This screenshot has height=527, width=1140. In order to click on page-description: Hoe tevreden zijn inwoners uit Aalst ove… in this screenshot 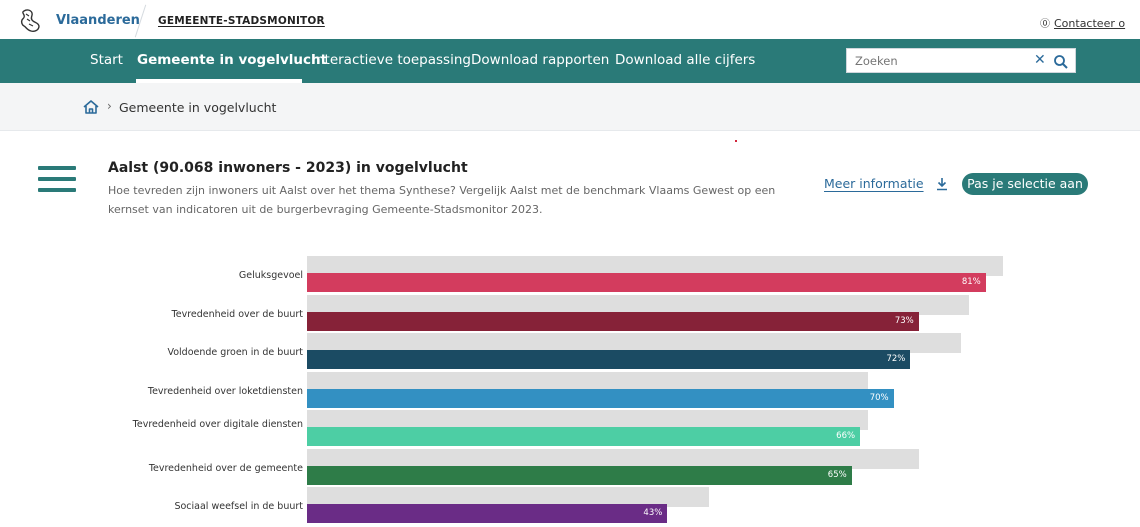, I will do `click(442, 200)`.